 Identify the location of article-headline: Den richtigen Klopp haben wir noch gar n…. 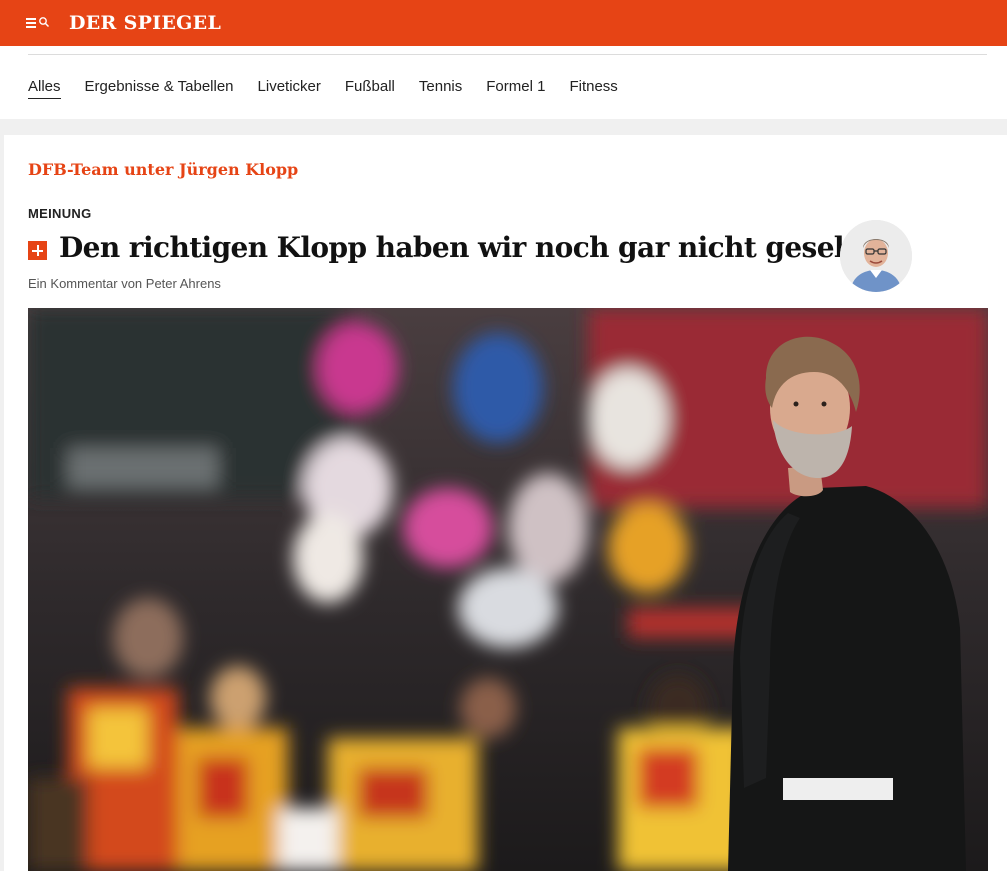
(475, 247).